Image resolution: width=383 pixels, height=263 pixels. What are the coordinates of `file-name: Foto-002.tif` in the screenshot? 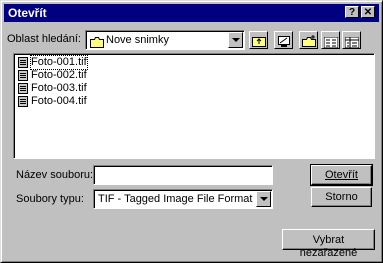 It's located at (59, 75).